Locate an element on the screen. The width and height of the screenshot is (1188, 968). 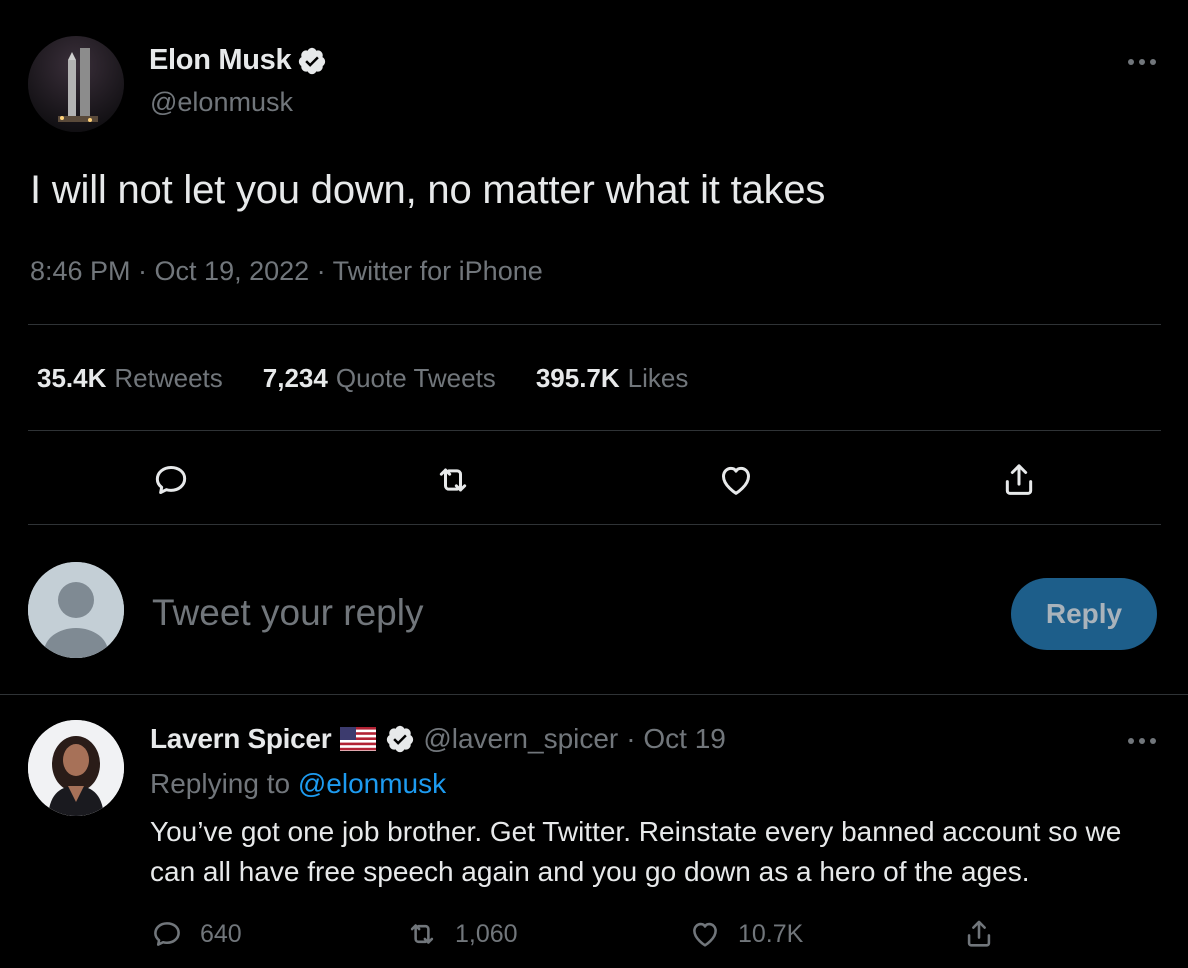
quotes-count: 7,234 is located at coordinates (295, 378).